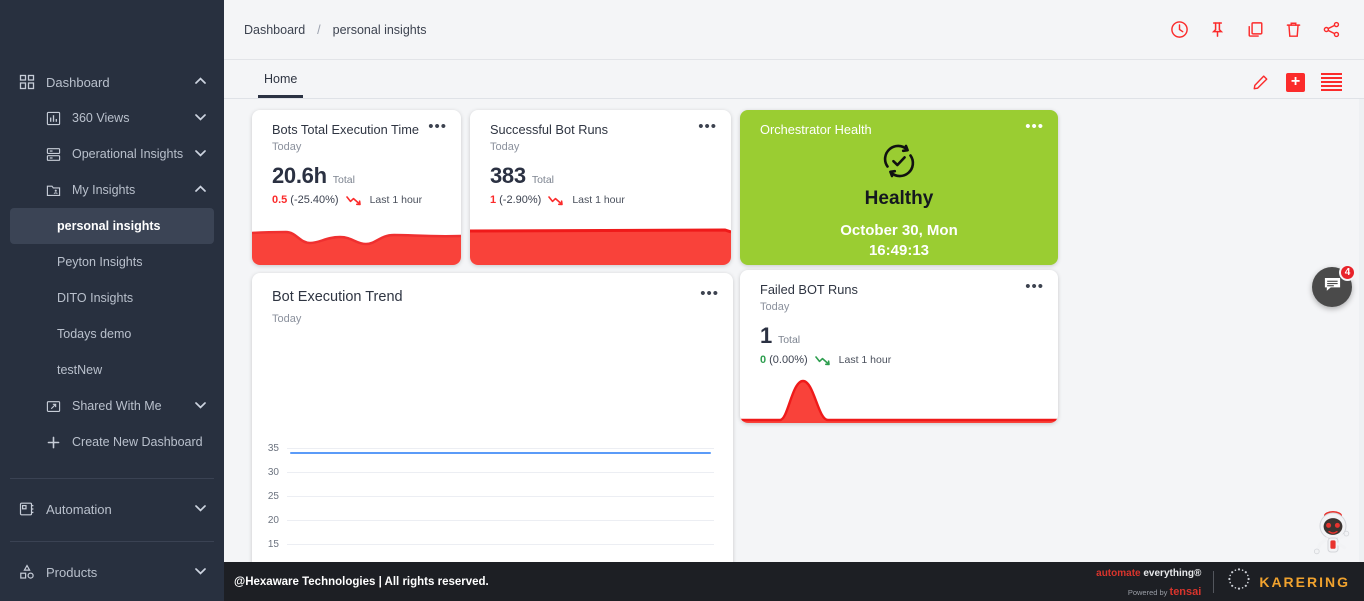  I want to click on y-axis-tick: 35, so click(273, 448).